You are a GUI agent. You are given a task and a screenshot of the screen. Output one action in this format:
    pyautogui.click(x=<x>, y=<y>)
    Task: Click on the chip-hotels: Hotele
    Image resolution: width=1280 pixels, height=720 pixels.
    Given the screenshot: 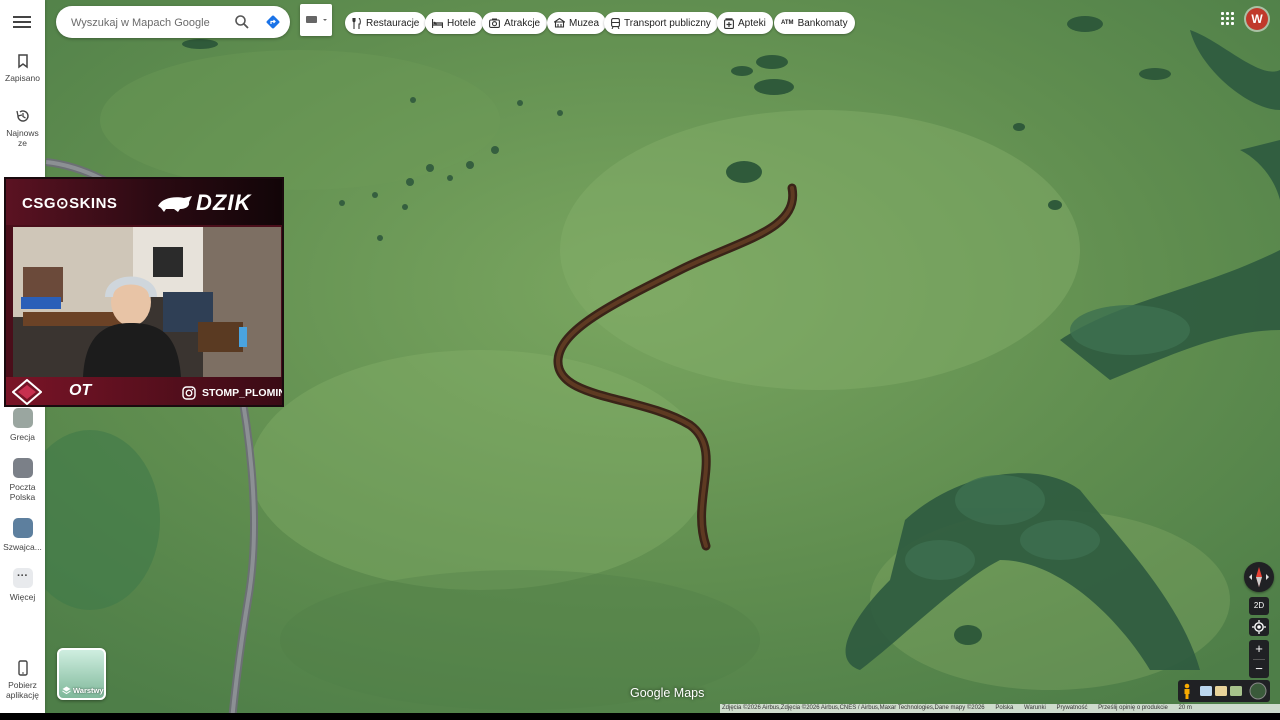 What is the action you would take?
    pyautogui.click(x=454, y=23)
    